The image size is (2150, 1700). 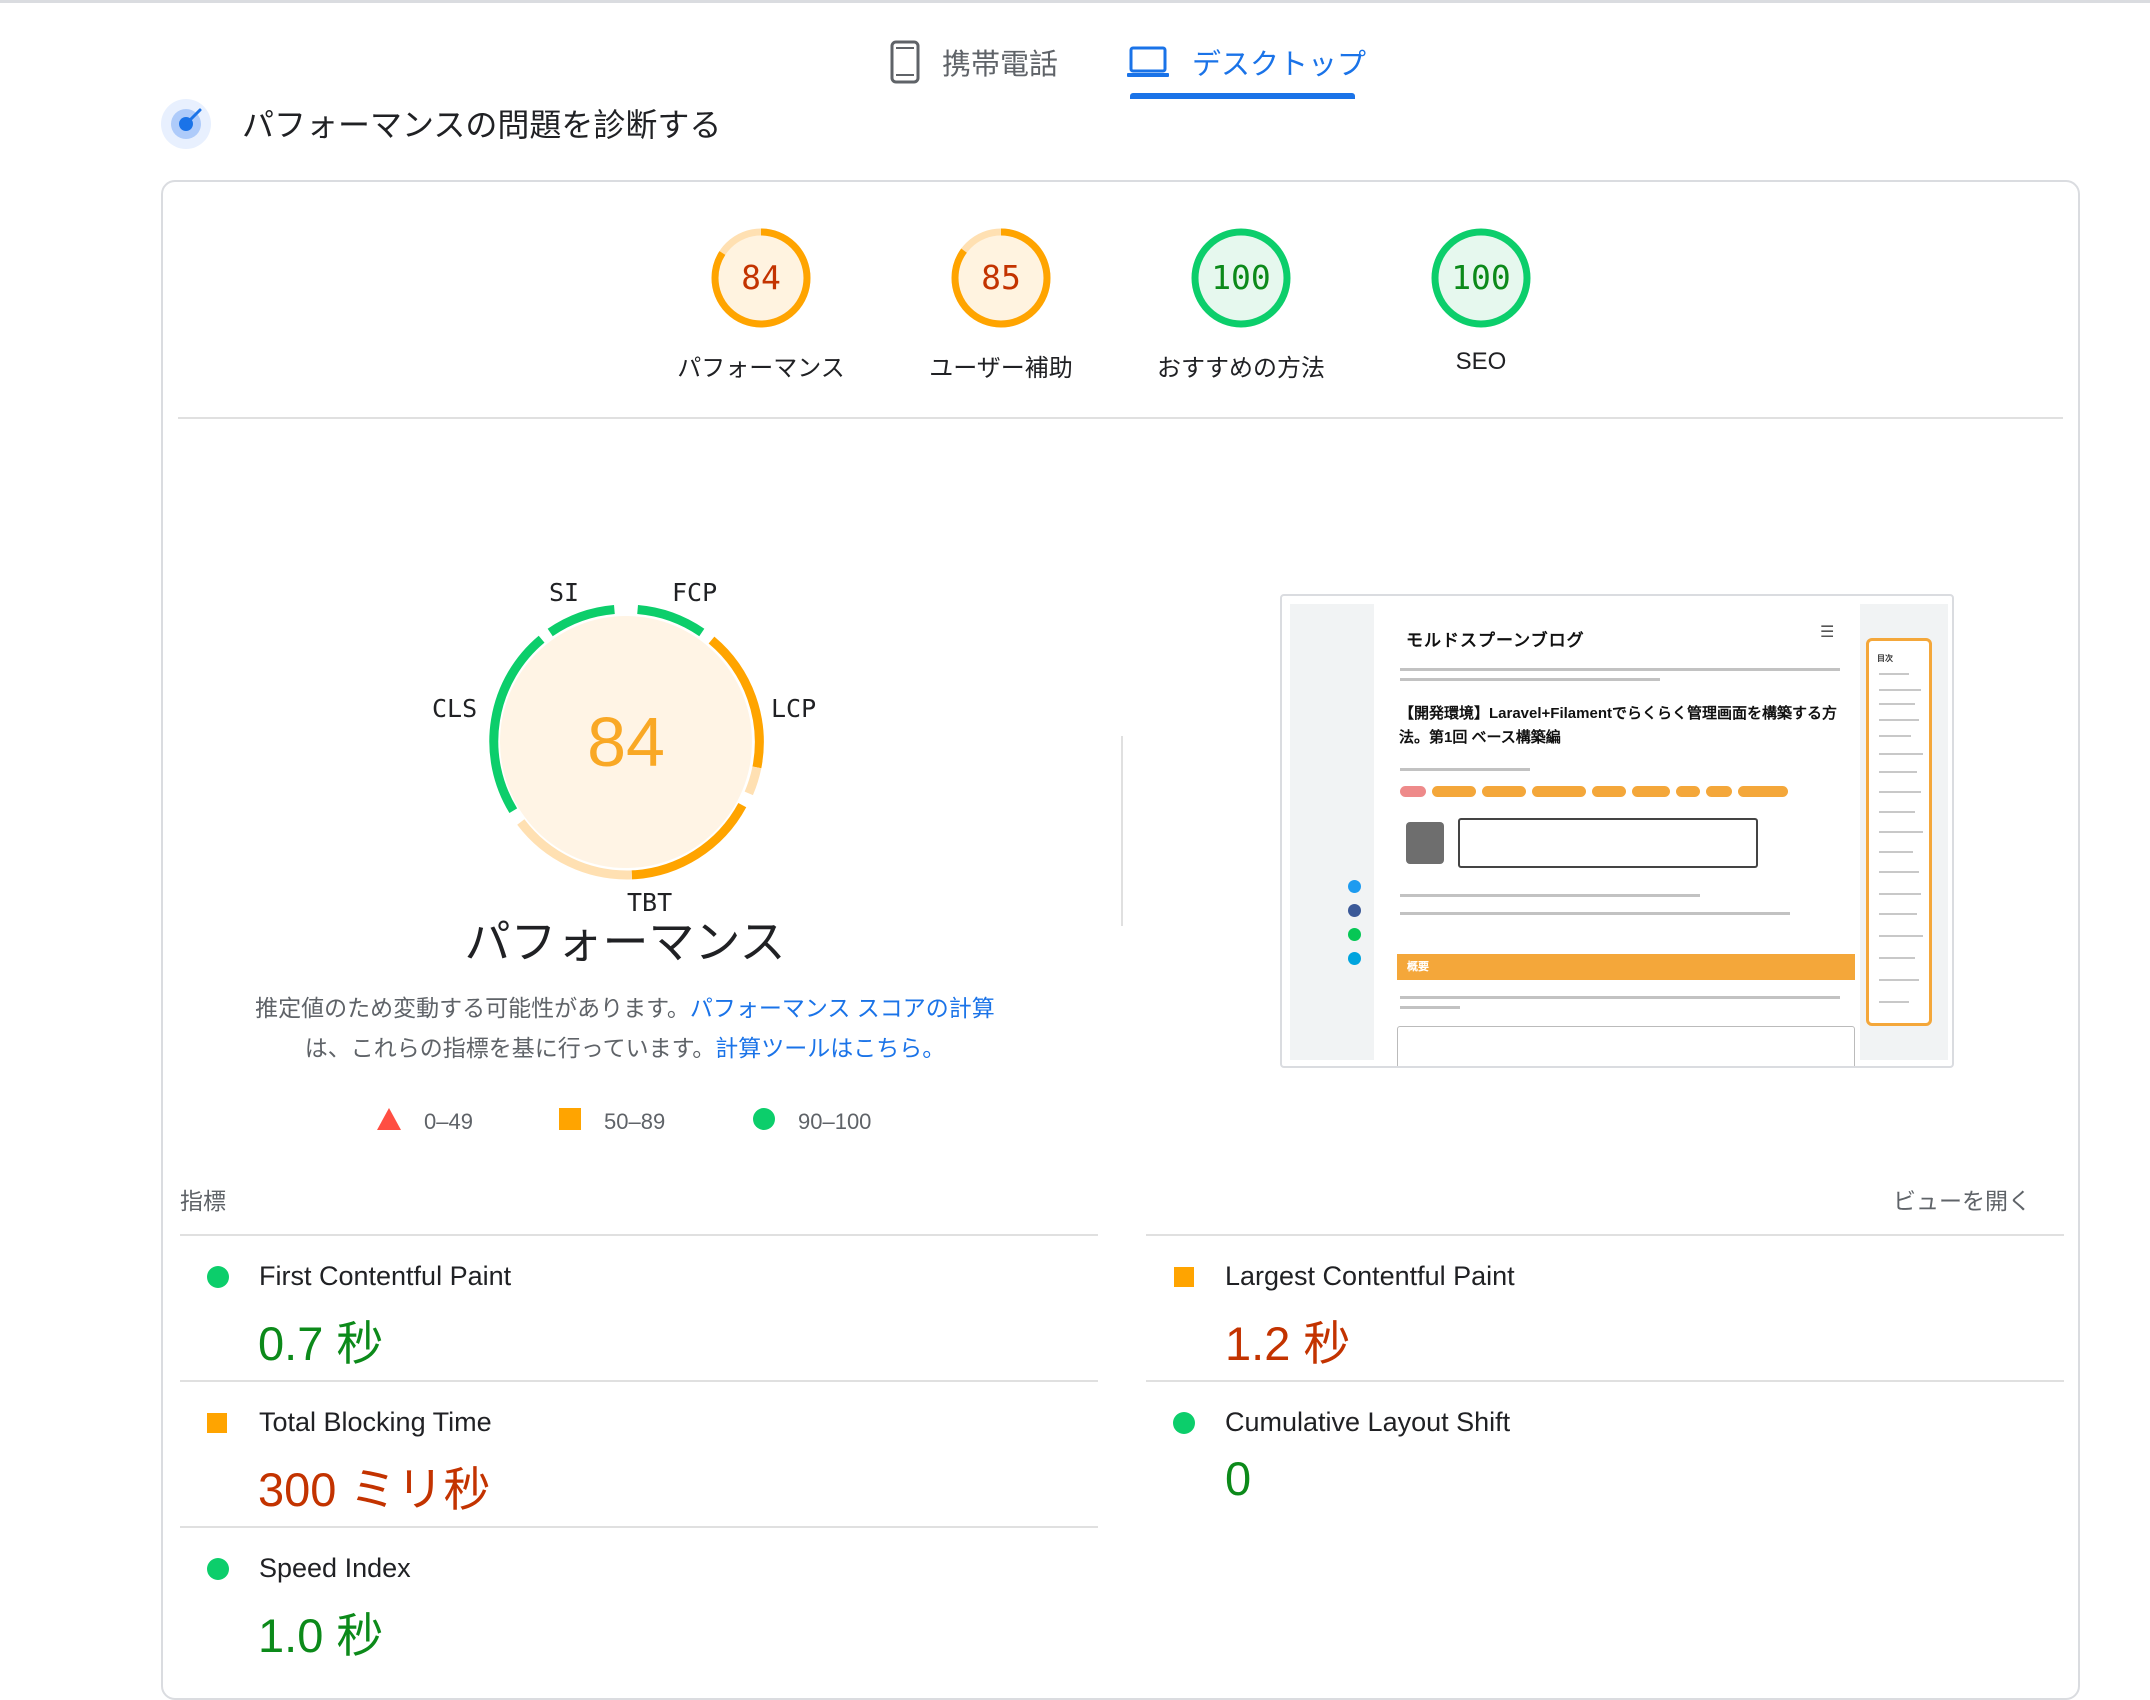 I want to click on screenshot-section-bar: 概要, so click(x=1626, y=967).